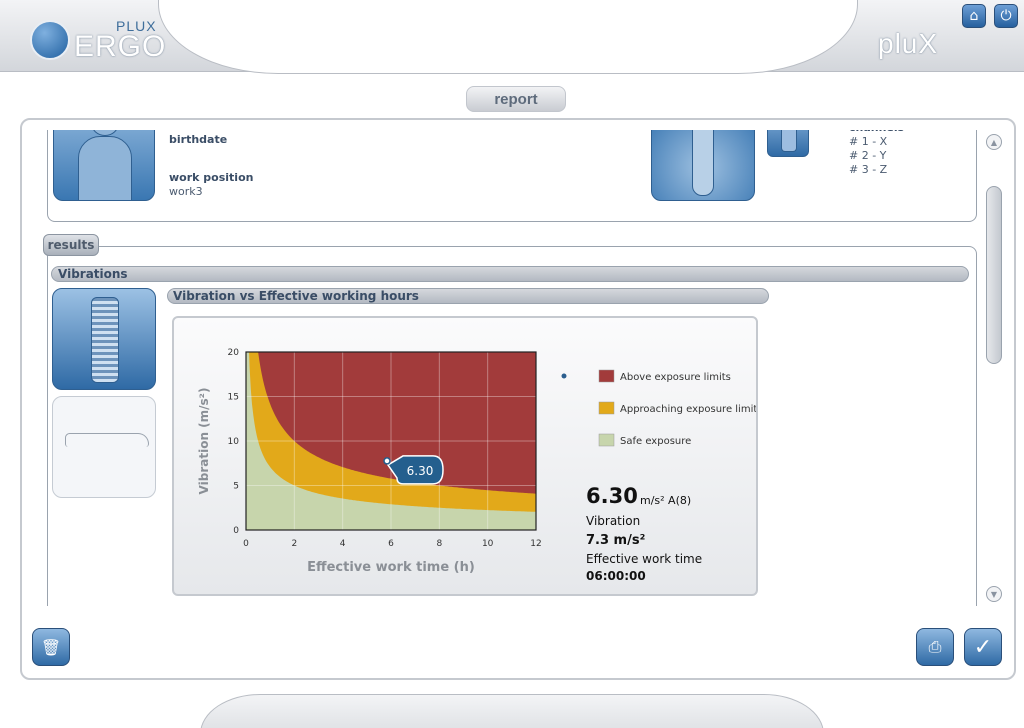  Describe the element at coordinates (387, 461) in the screenshot. I see `data-point` at that location.